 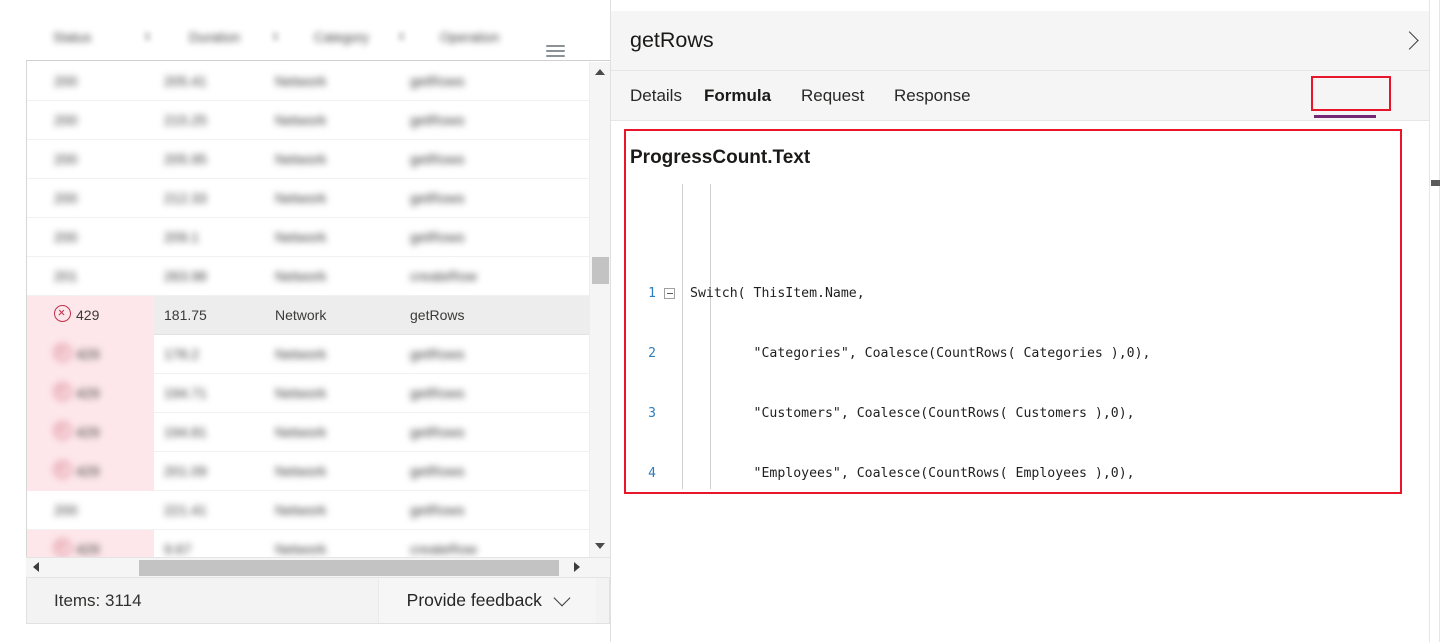 What do you see at coordinates (1410, 41) in the screenshot?
I see `chevron-right-icon` at bounding box center [1410, 41].